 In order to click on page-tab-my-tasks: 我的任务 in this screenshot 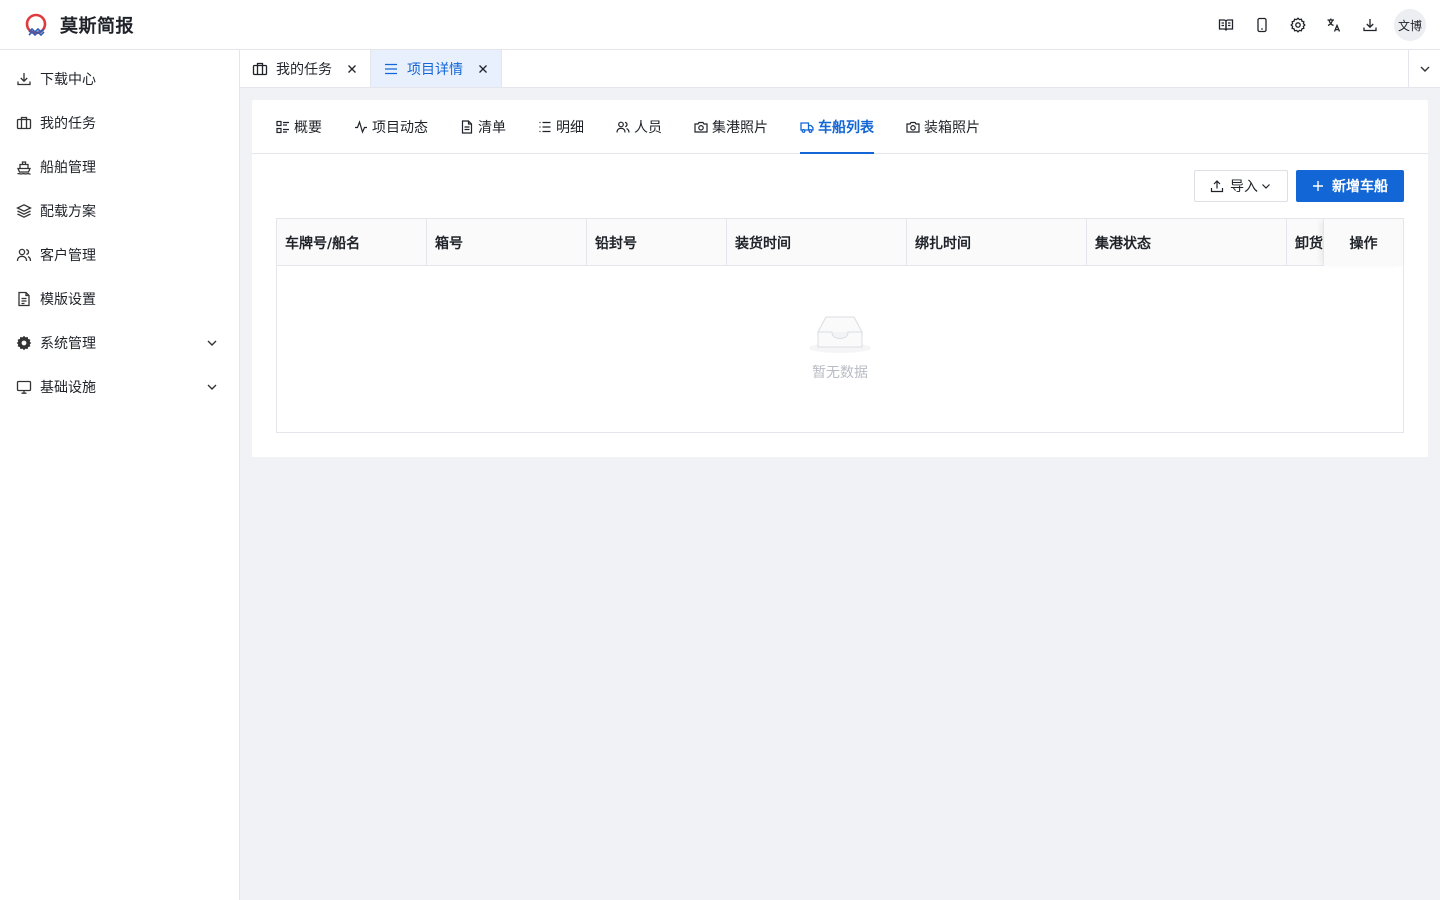, I will do `click(305, 68)`.